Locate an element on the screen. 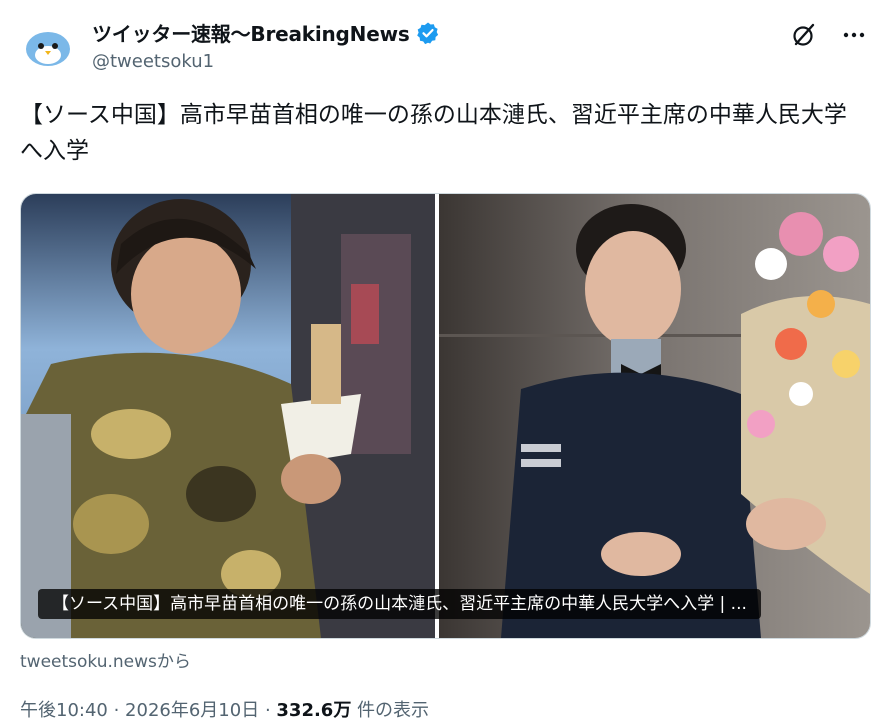 The image size is (889, 724). grok-button is located at coordinates (804, 35).